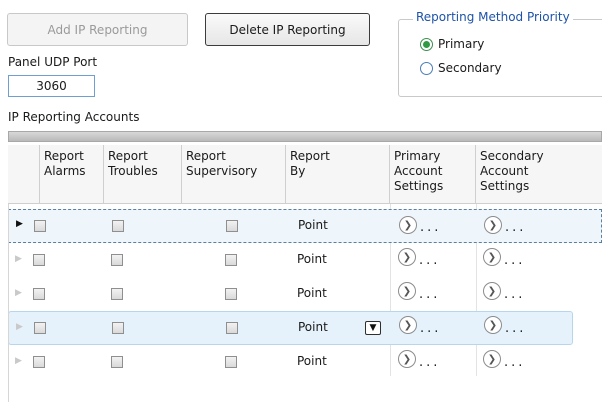 This screenshot has height=402, width=602. Describe the element at coordinates (305, 203) in the screenshot. I see `header-divider` at that location.